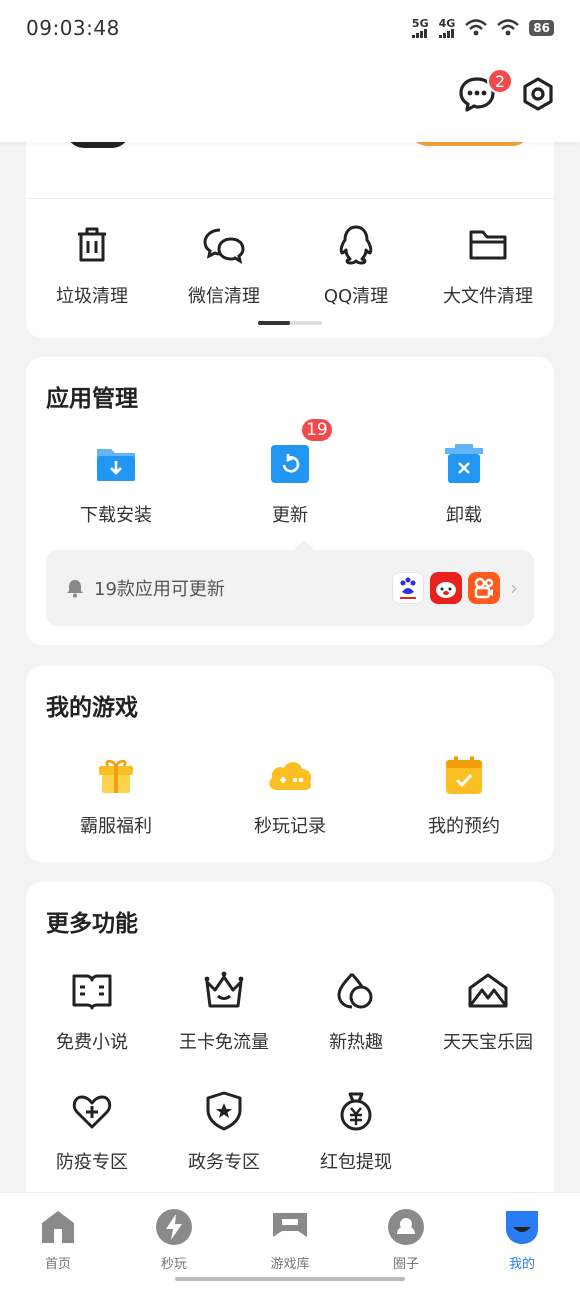 The width and height of the screenshot is (580, 1289). What do you see at coordinates (116, 795) in the screenshot?
I see `games-welfare: 霸服福利` at bounding box center [116, 795].